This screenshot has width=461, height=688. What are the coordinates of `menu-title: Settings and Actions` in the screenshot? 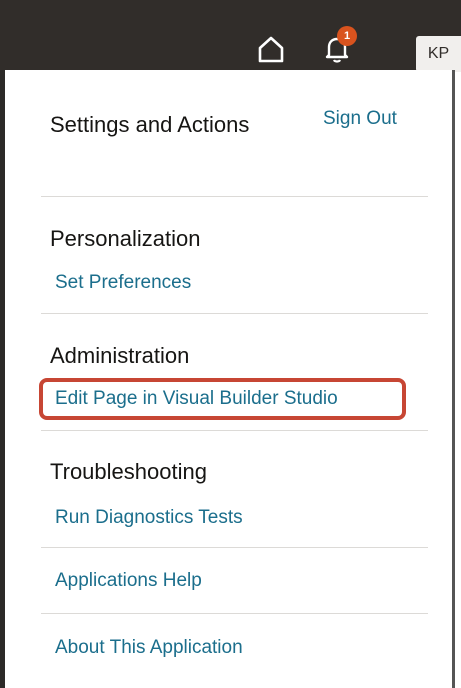 It's located at (150, 124).